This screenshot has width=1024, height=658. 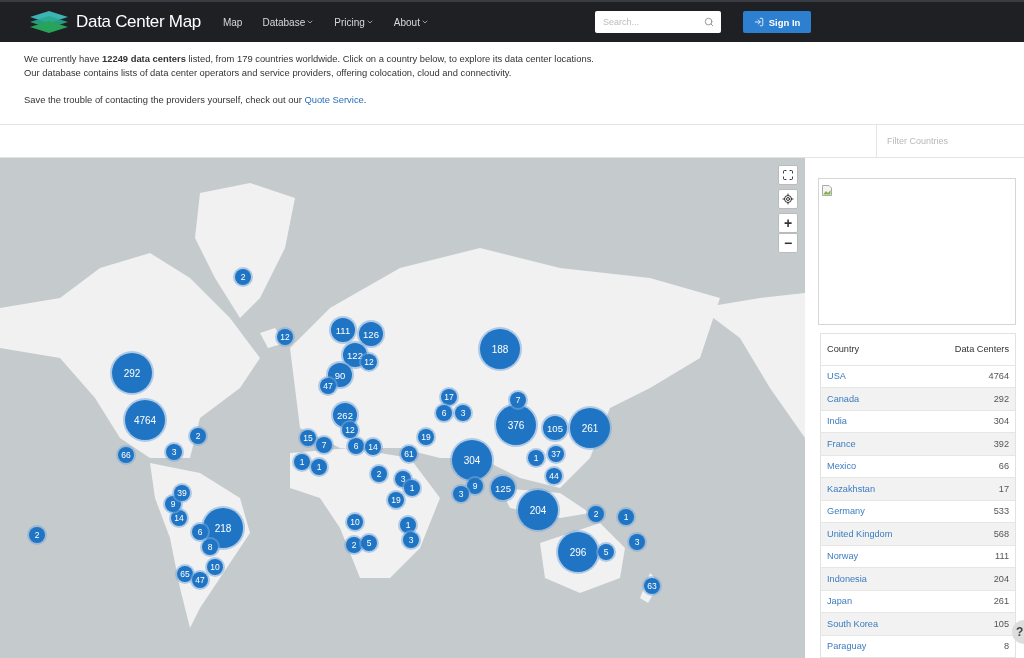 I want to click on nav-link: Map, so click(x=232, y=22).